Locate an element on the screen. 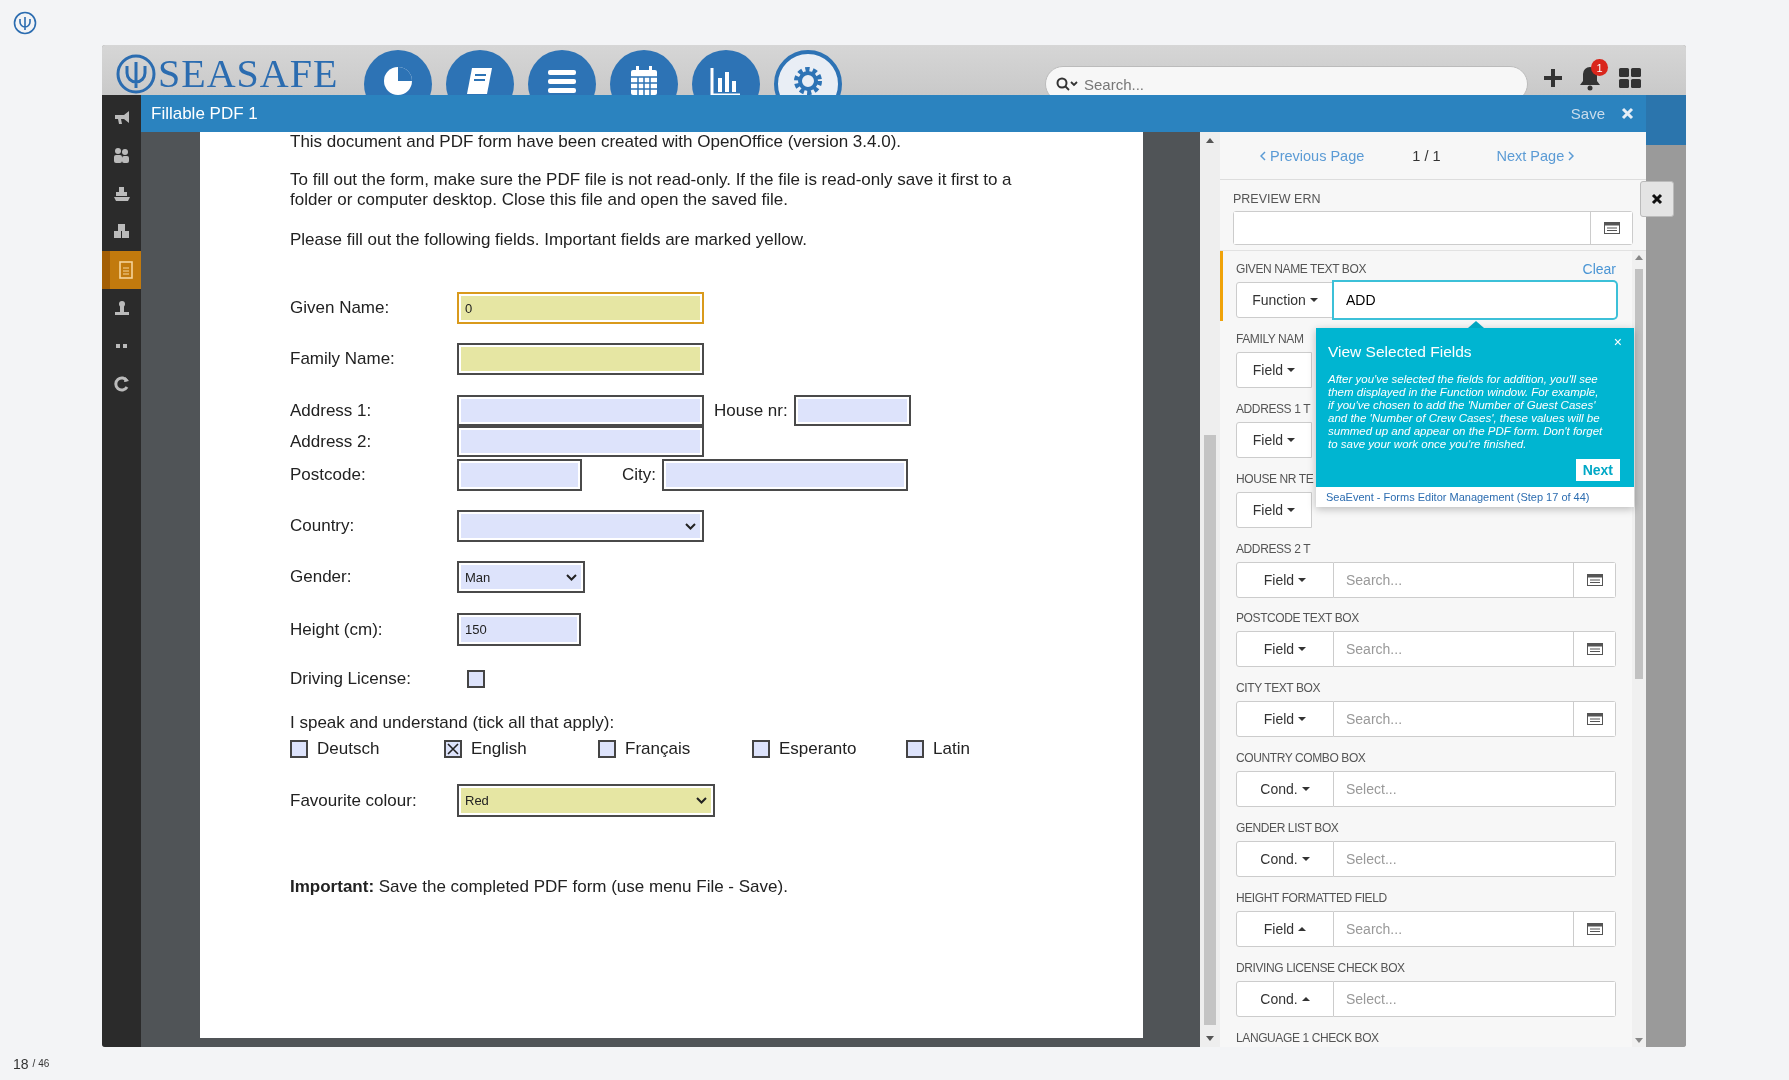 This screenshot has height=1080, width=1789. page-number: 18 is located at coordinates (21, 1063).